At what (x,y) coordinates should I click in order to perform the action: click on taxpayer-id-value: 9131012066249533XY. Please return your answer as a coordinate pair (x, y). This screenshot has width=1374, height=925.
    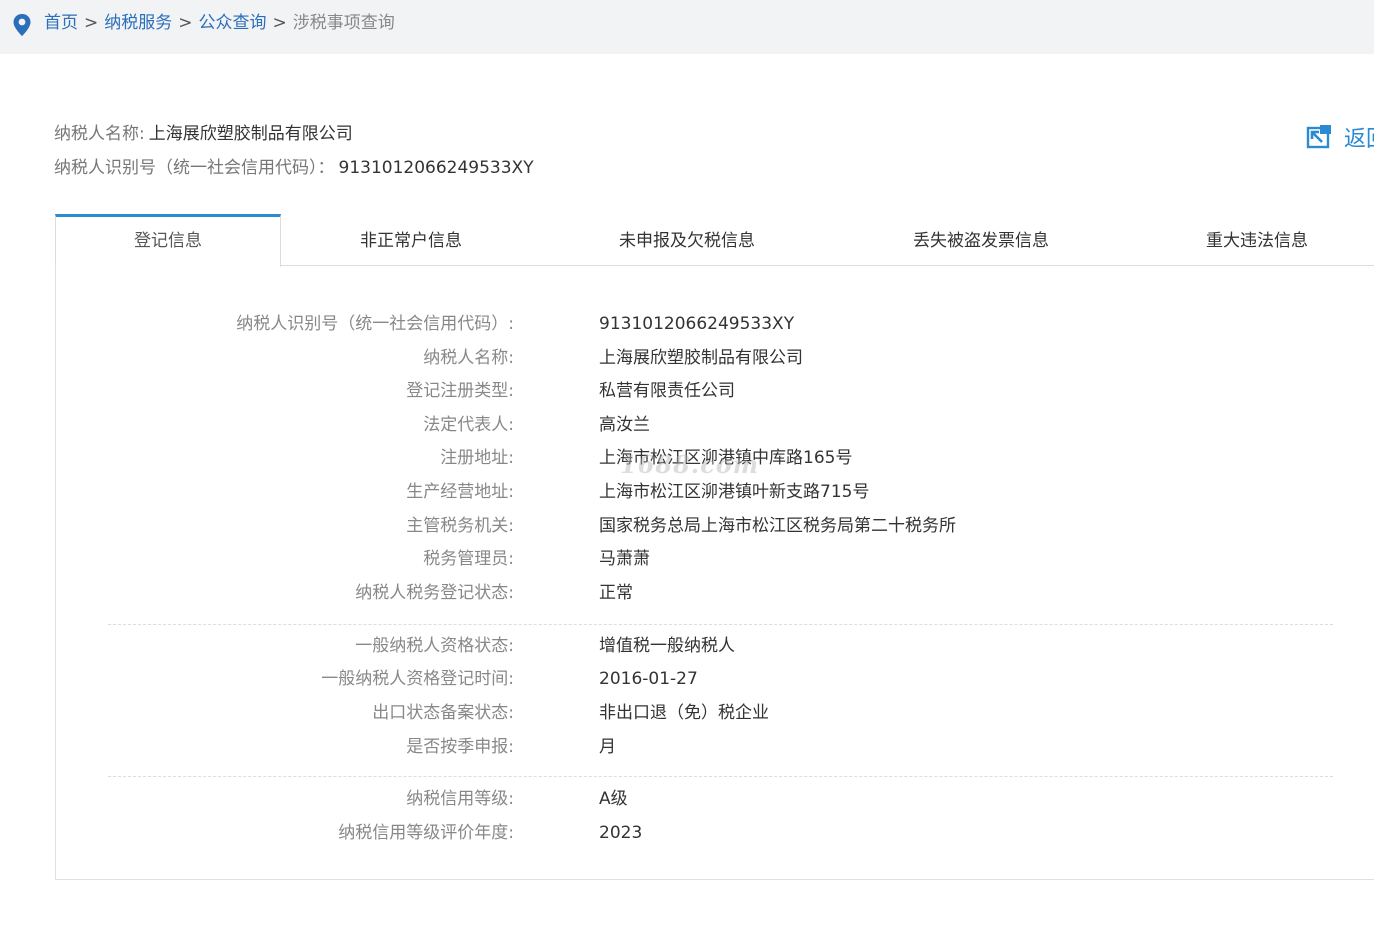
    Looking at the image, I should click on (436, 168).